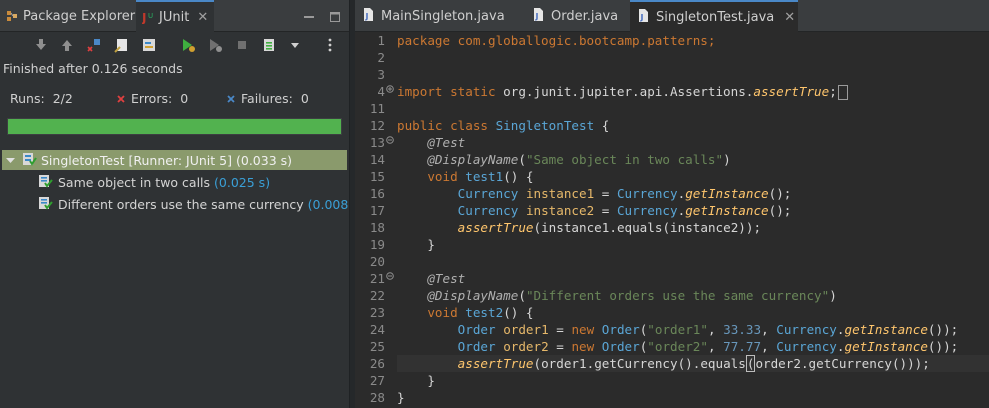 The image size is (989, 408). I want to click on code-string: "order1", so click(677, 329).